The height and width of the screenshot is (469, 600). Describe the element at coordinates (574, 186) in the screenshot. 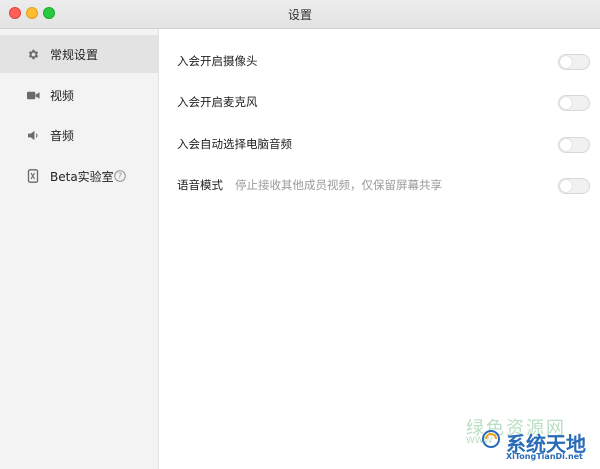

I see `voice-mode-toggle` at that location.